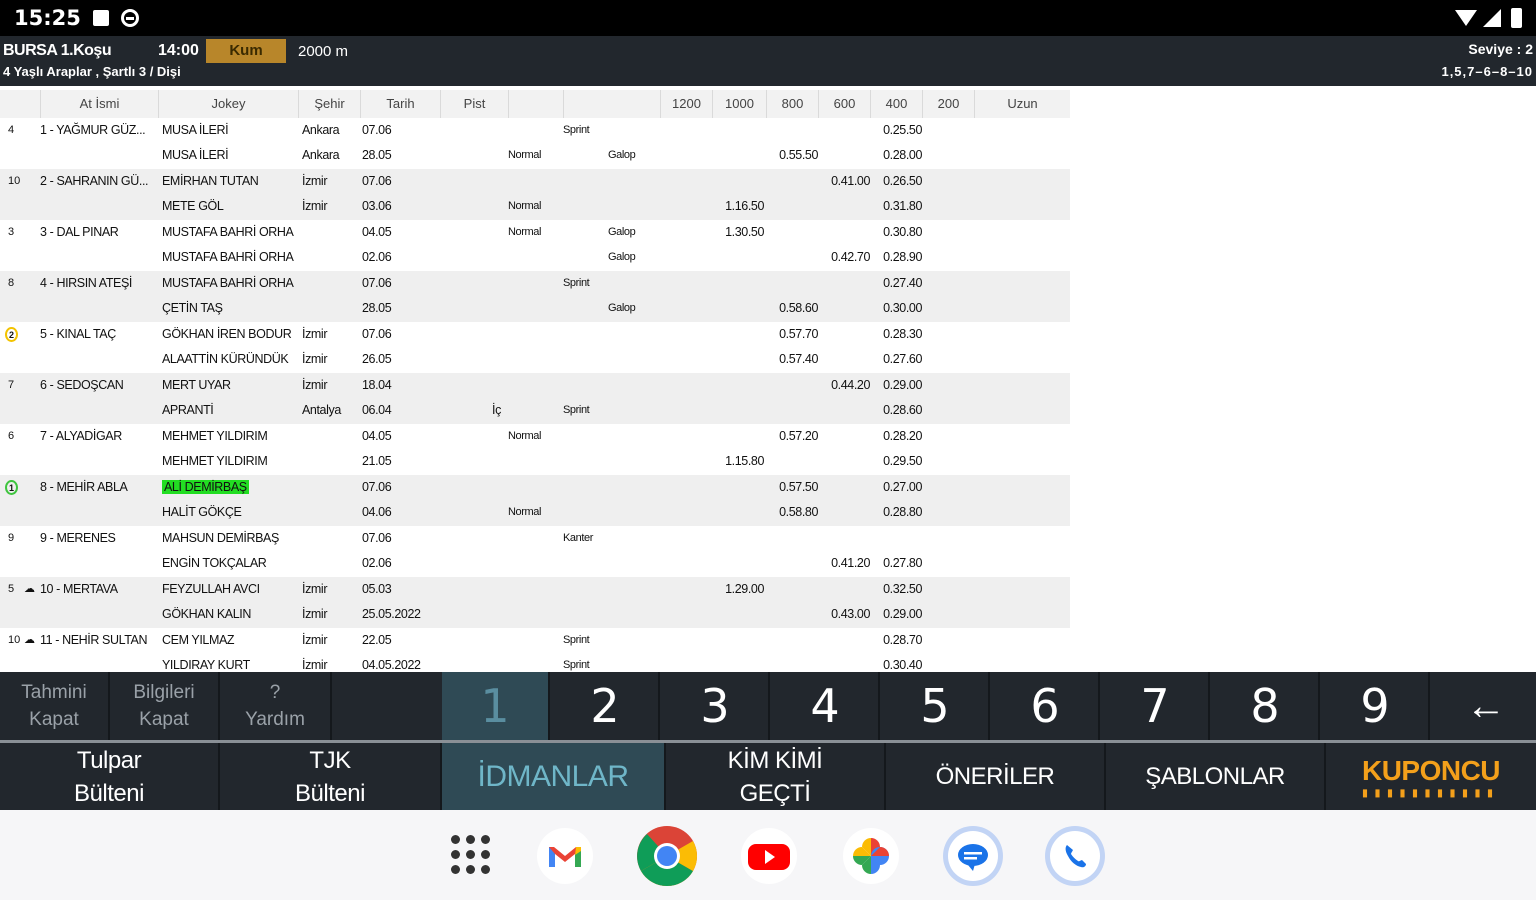 Image resolution: width=1536 pixels, height=900 pixels. Describe the element at coordinates (902, 512) in the screenshot. I see `cell-c400: 0.28.80` at that location.